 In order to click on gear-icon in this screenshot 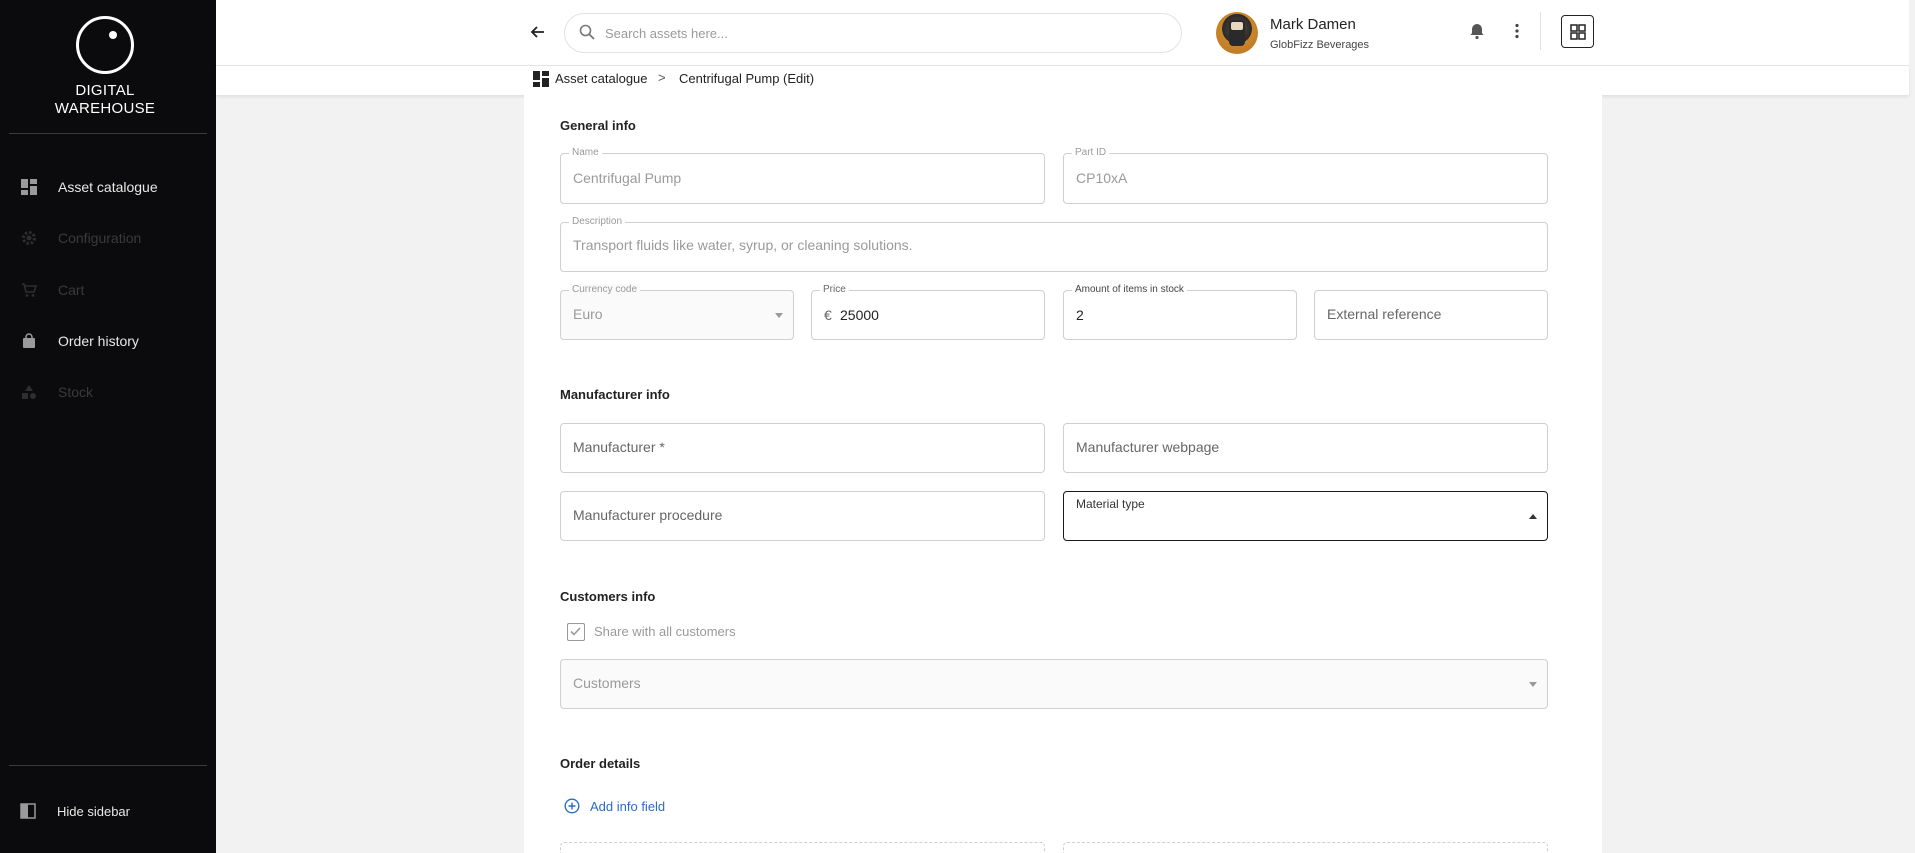, I will do `click(29, 238)`.